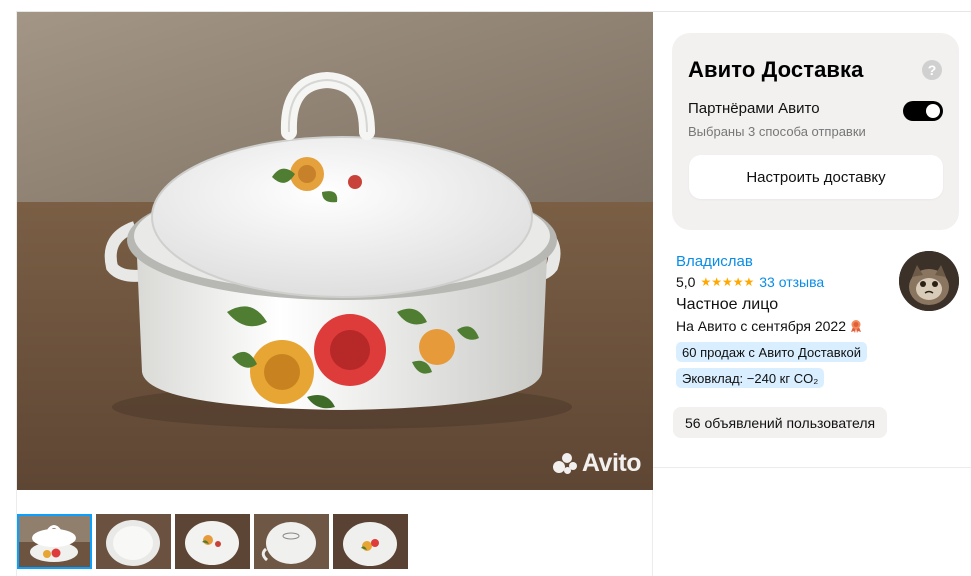 The width and height of the screenshot is (971, 576). I want to click on seller-type: Частное лицо, so click(727, 304).